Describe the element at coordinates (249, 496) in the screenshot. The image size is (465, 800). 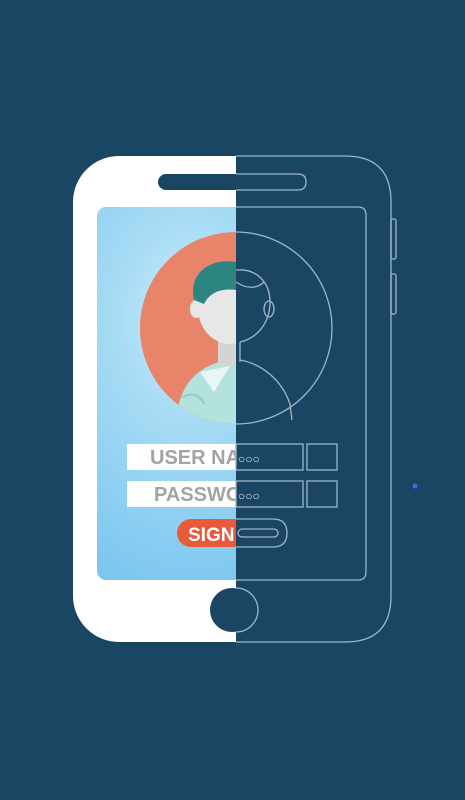
I see `password-mask: ○○○` at that location.